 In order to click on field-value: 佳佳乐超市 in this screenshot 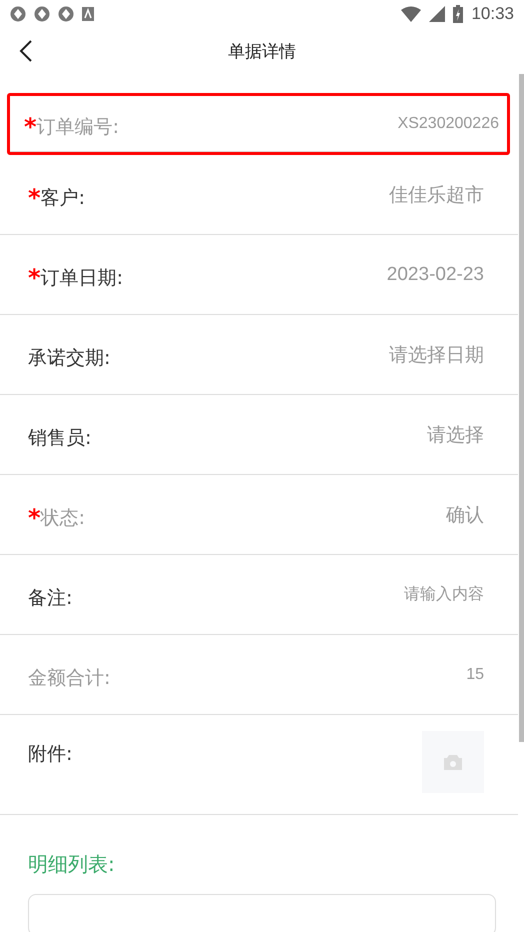, I will do `click(436, 195)`.